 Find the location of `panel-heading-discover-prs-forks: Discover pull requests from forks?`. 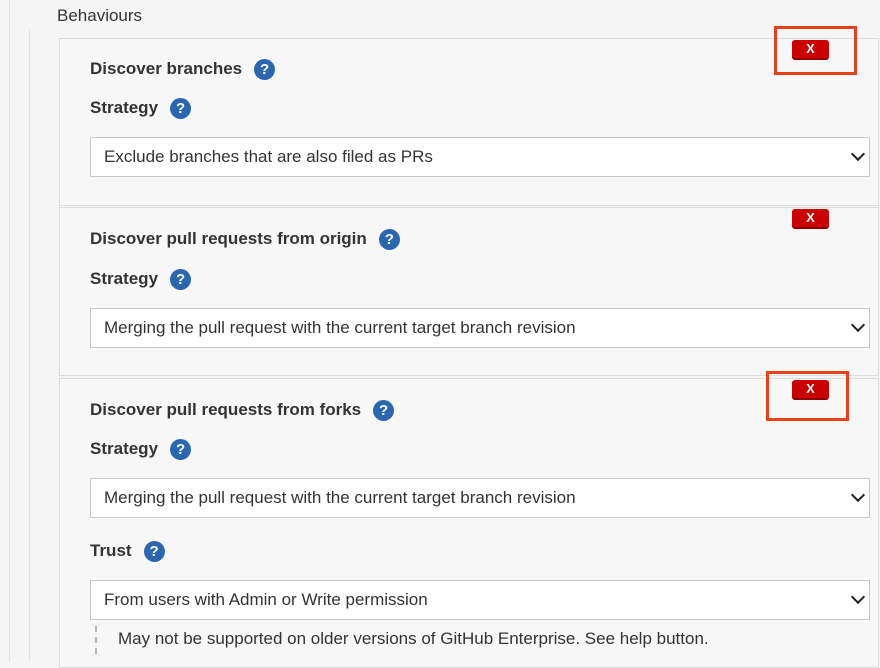

panel-heading-discover-prs-forks: Discover pull requests from forks? is located at coordinates (242, 411).